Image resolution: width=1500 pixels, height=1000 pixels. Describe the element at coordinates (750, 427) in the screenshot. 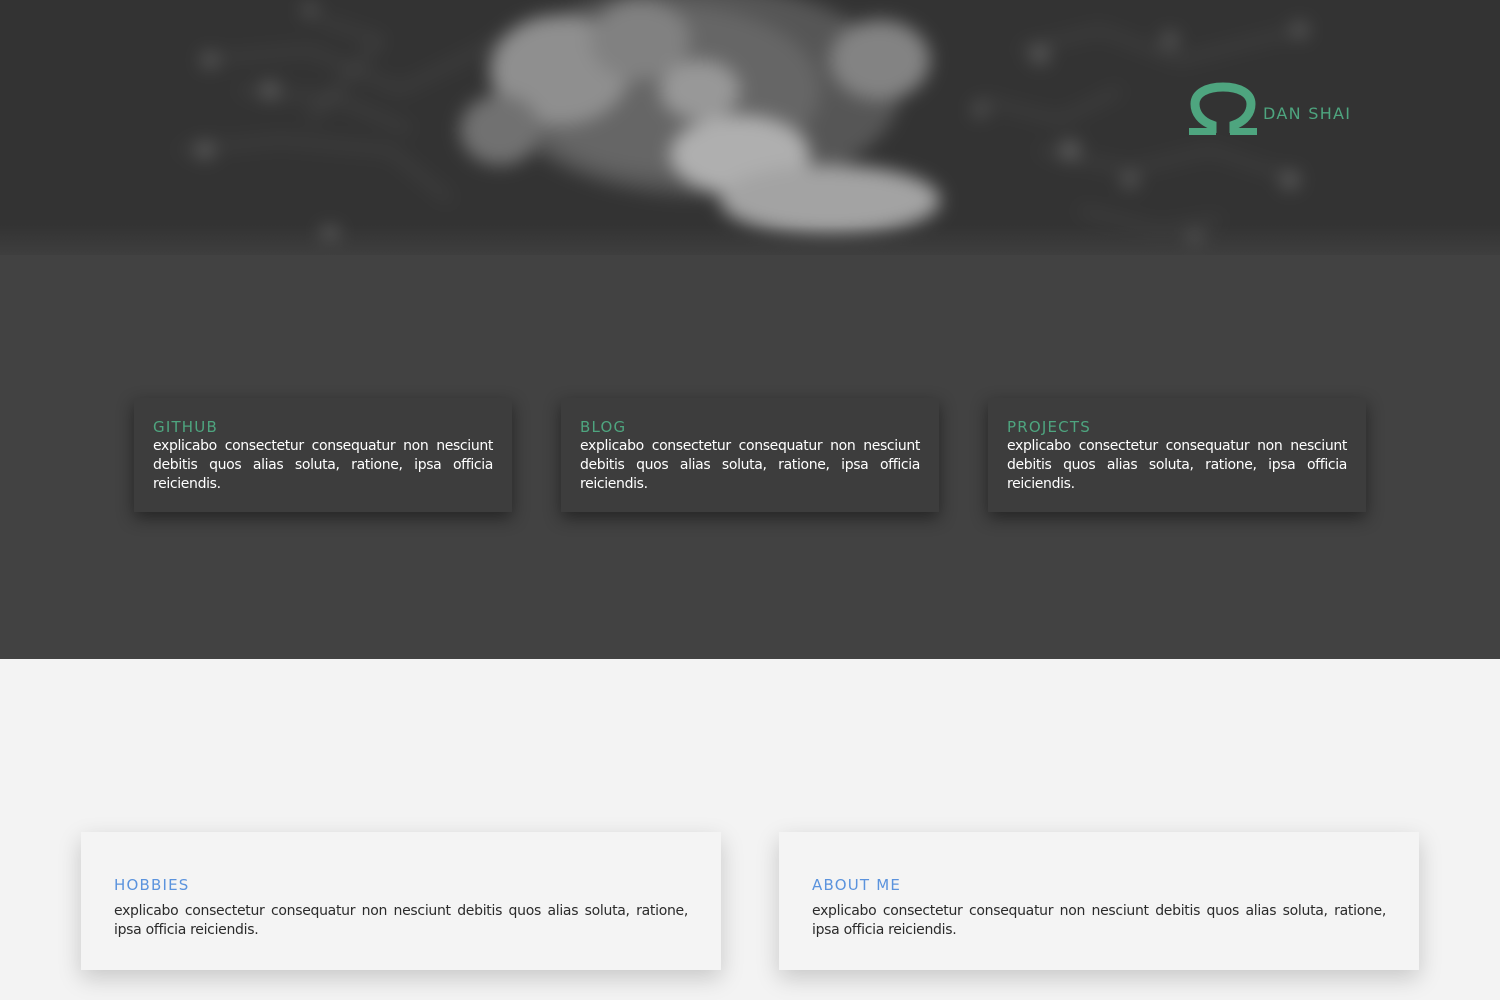

I see `blog-card-title: BLOG` at that location.